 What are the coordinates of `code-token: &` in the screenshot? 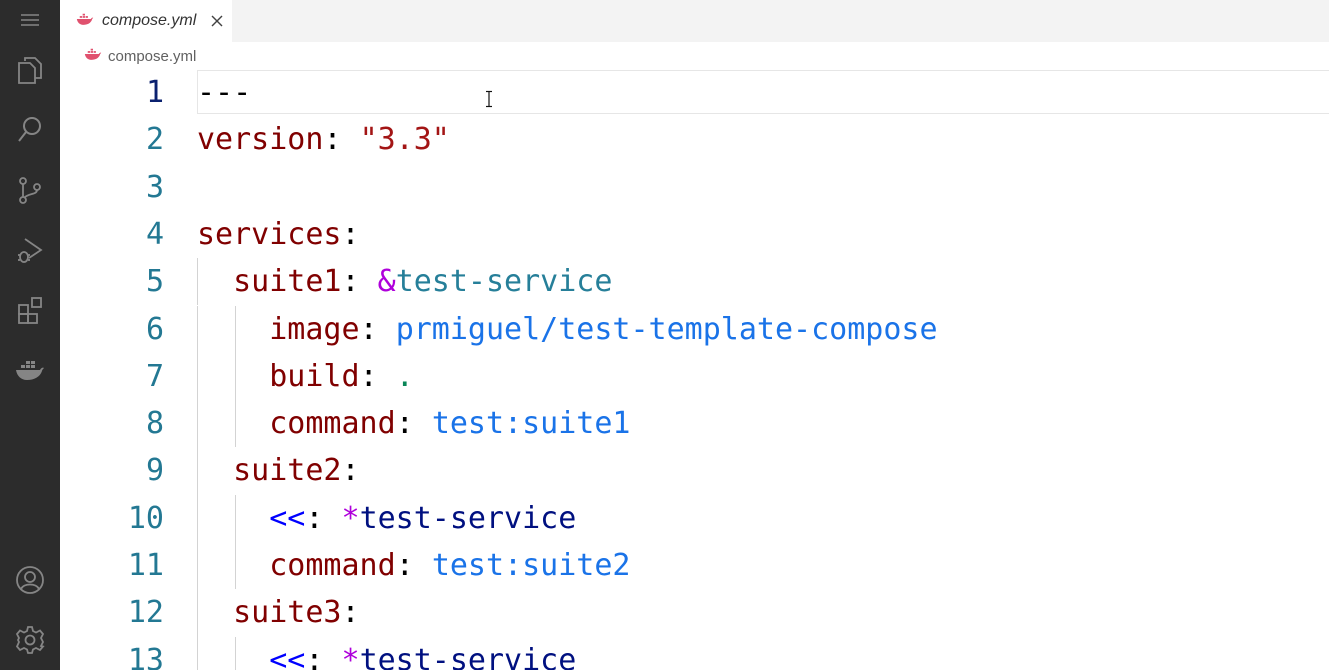 It's located at (386, 282).